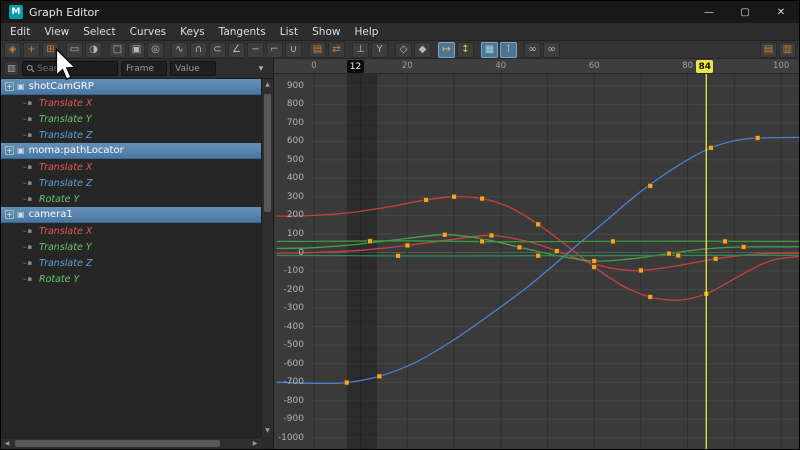 The image size is (800, 450). Describe the element at coordinates (148, 31) in the screenshot. I see `menu-curves: Curves` at that location.